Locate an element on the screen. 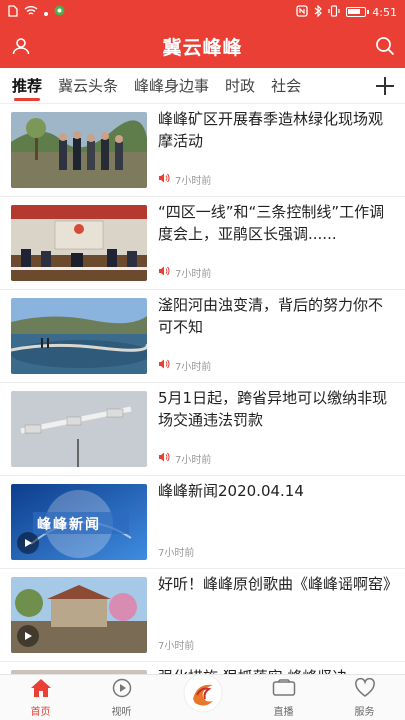  user-icon is located at coordinates (21, 46).